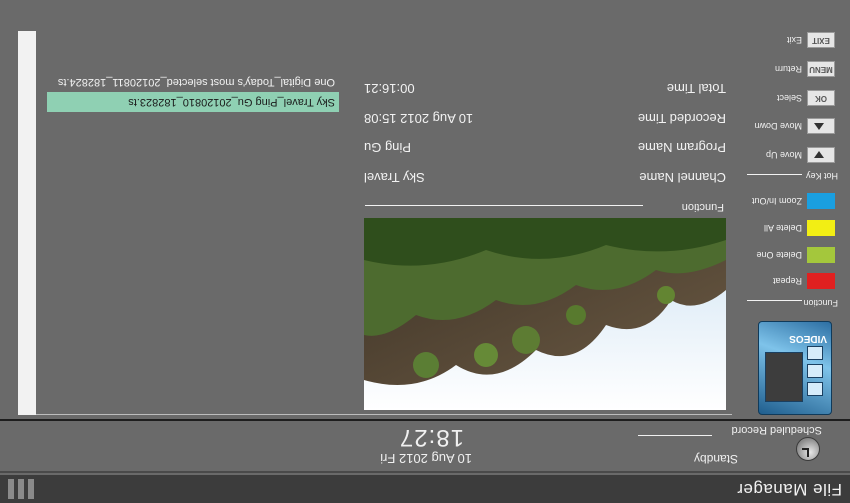  What do you see at coordinates (783, 155) in the screenshot?
I see `hotkey-label-move-up: Move Up` at bounding box center [783, 155].